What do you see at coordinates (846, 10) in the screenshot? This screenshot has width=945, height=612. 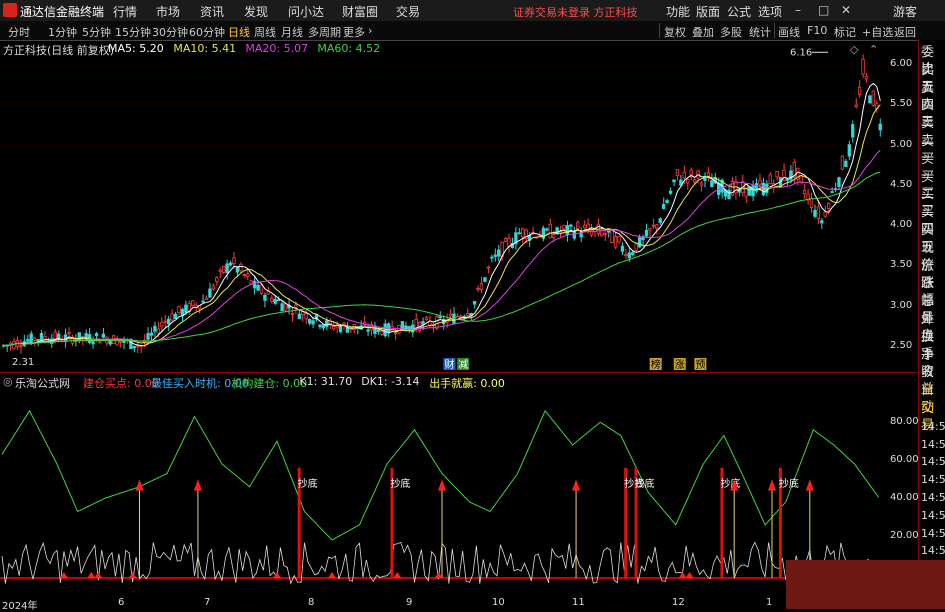 I see `close-button: ✕` at bounding box center [846, 10].